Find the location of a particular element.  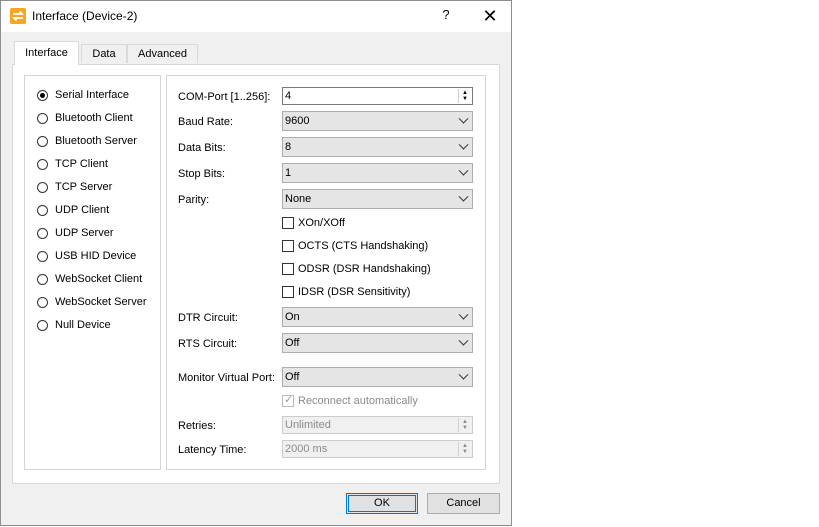

retries-label: Retries: is located at coordinates (197, 426).